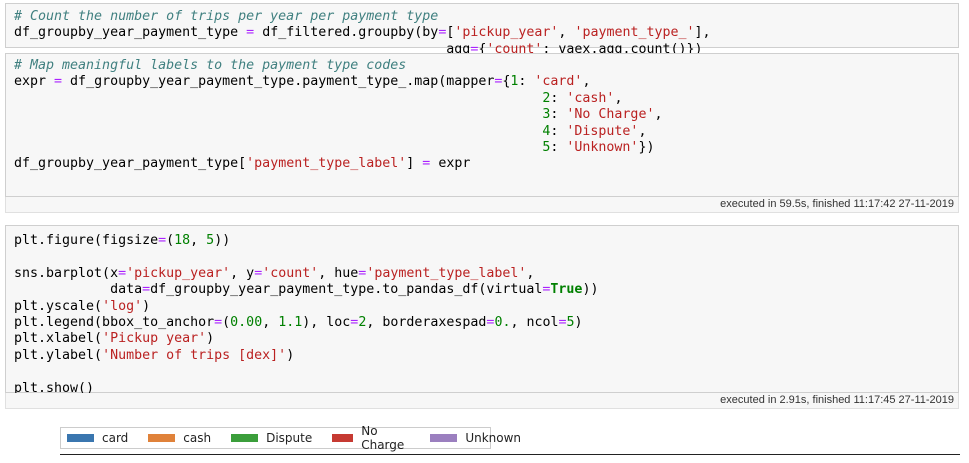 The image size is (969, 463). I want to click on code-token: , borderaxespad, so click(426, 323).